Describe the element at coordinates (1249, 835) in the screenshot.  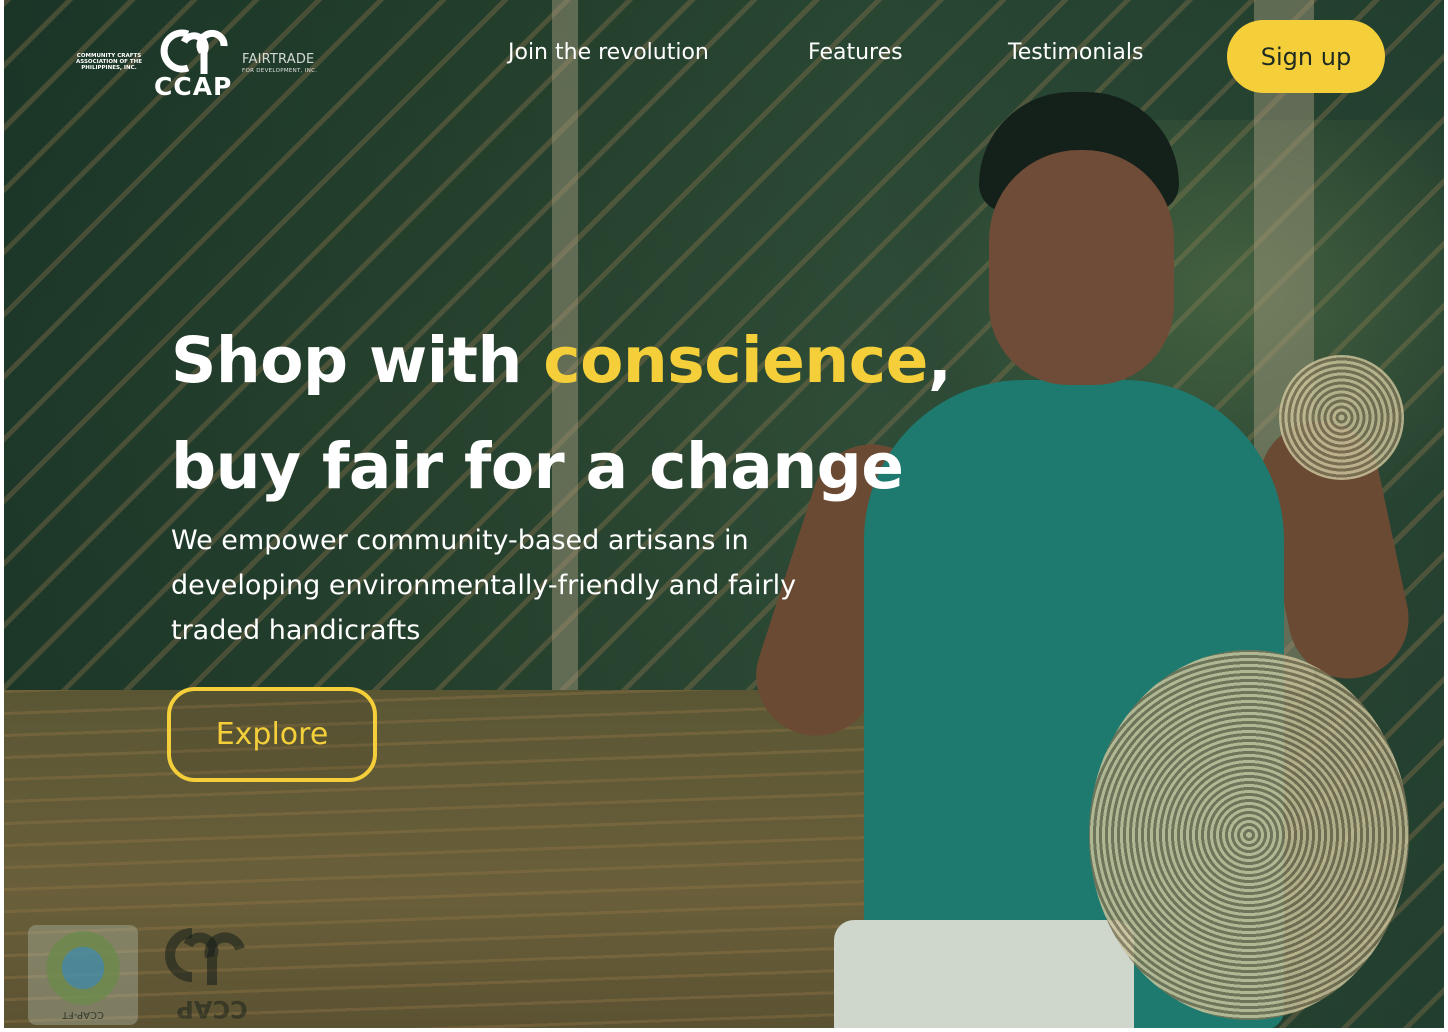
I see `woven-bag-image` at that location.